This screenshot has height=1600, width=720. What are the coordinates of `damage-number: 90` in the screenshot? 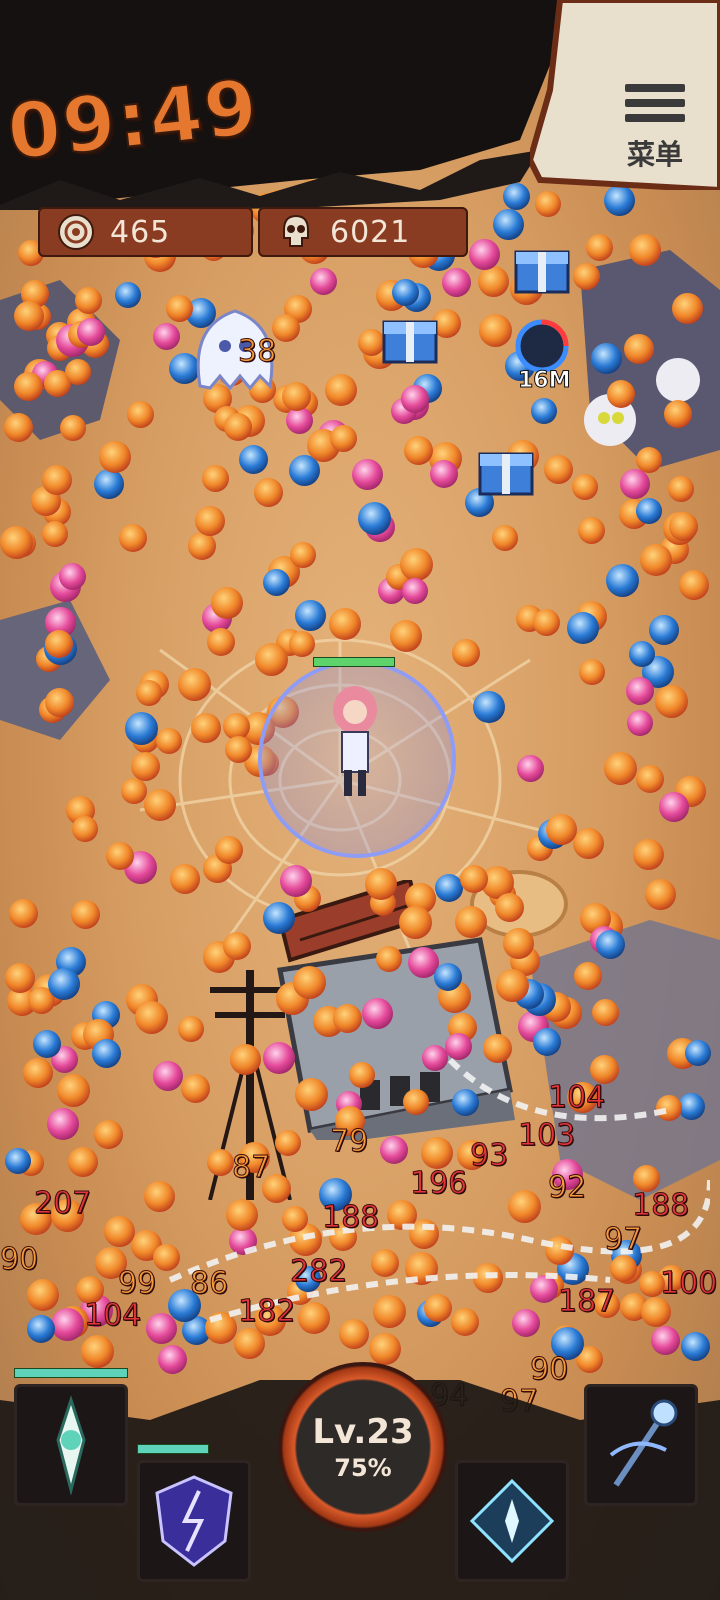 It's located at (19, 1260).